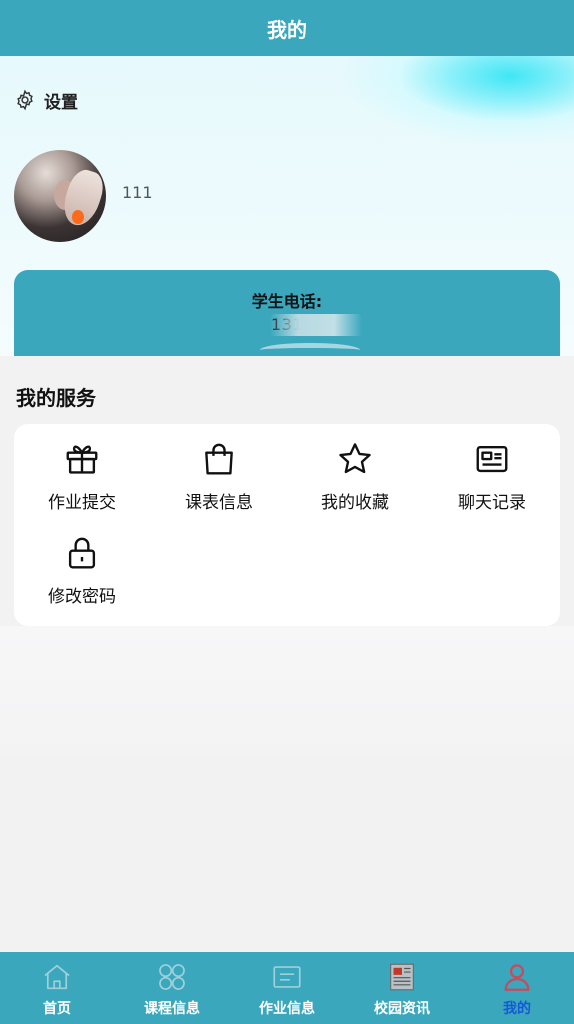 The width and height of the screenshot is (574, 1024). Describe the element at coordinates (287, 301) in the screenshot. I see `phone-label: 学生电话:` at that location.